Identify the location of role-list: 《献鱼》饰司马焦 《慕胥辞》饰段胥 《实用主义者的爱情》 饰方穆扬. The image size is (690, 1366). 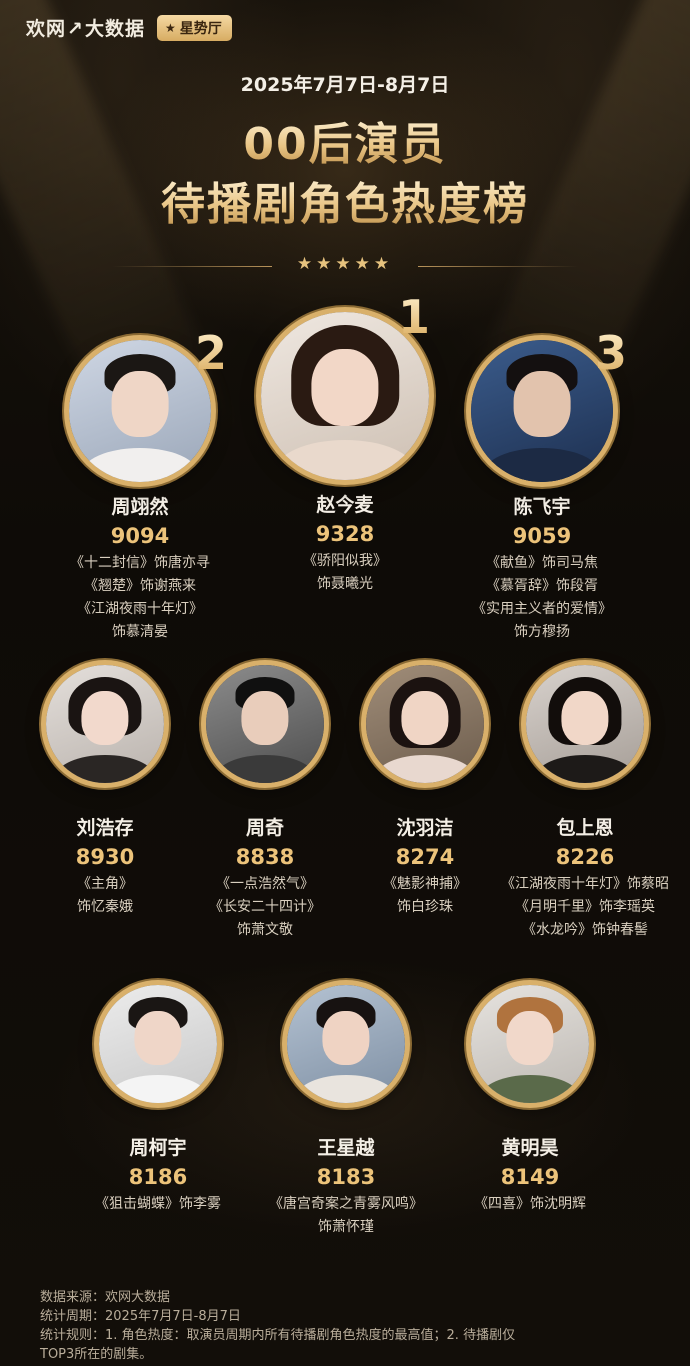
(542, 597).